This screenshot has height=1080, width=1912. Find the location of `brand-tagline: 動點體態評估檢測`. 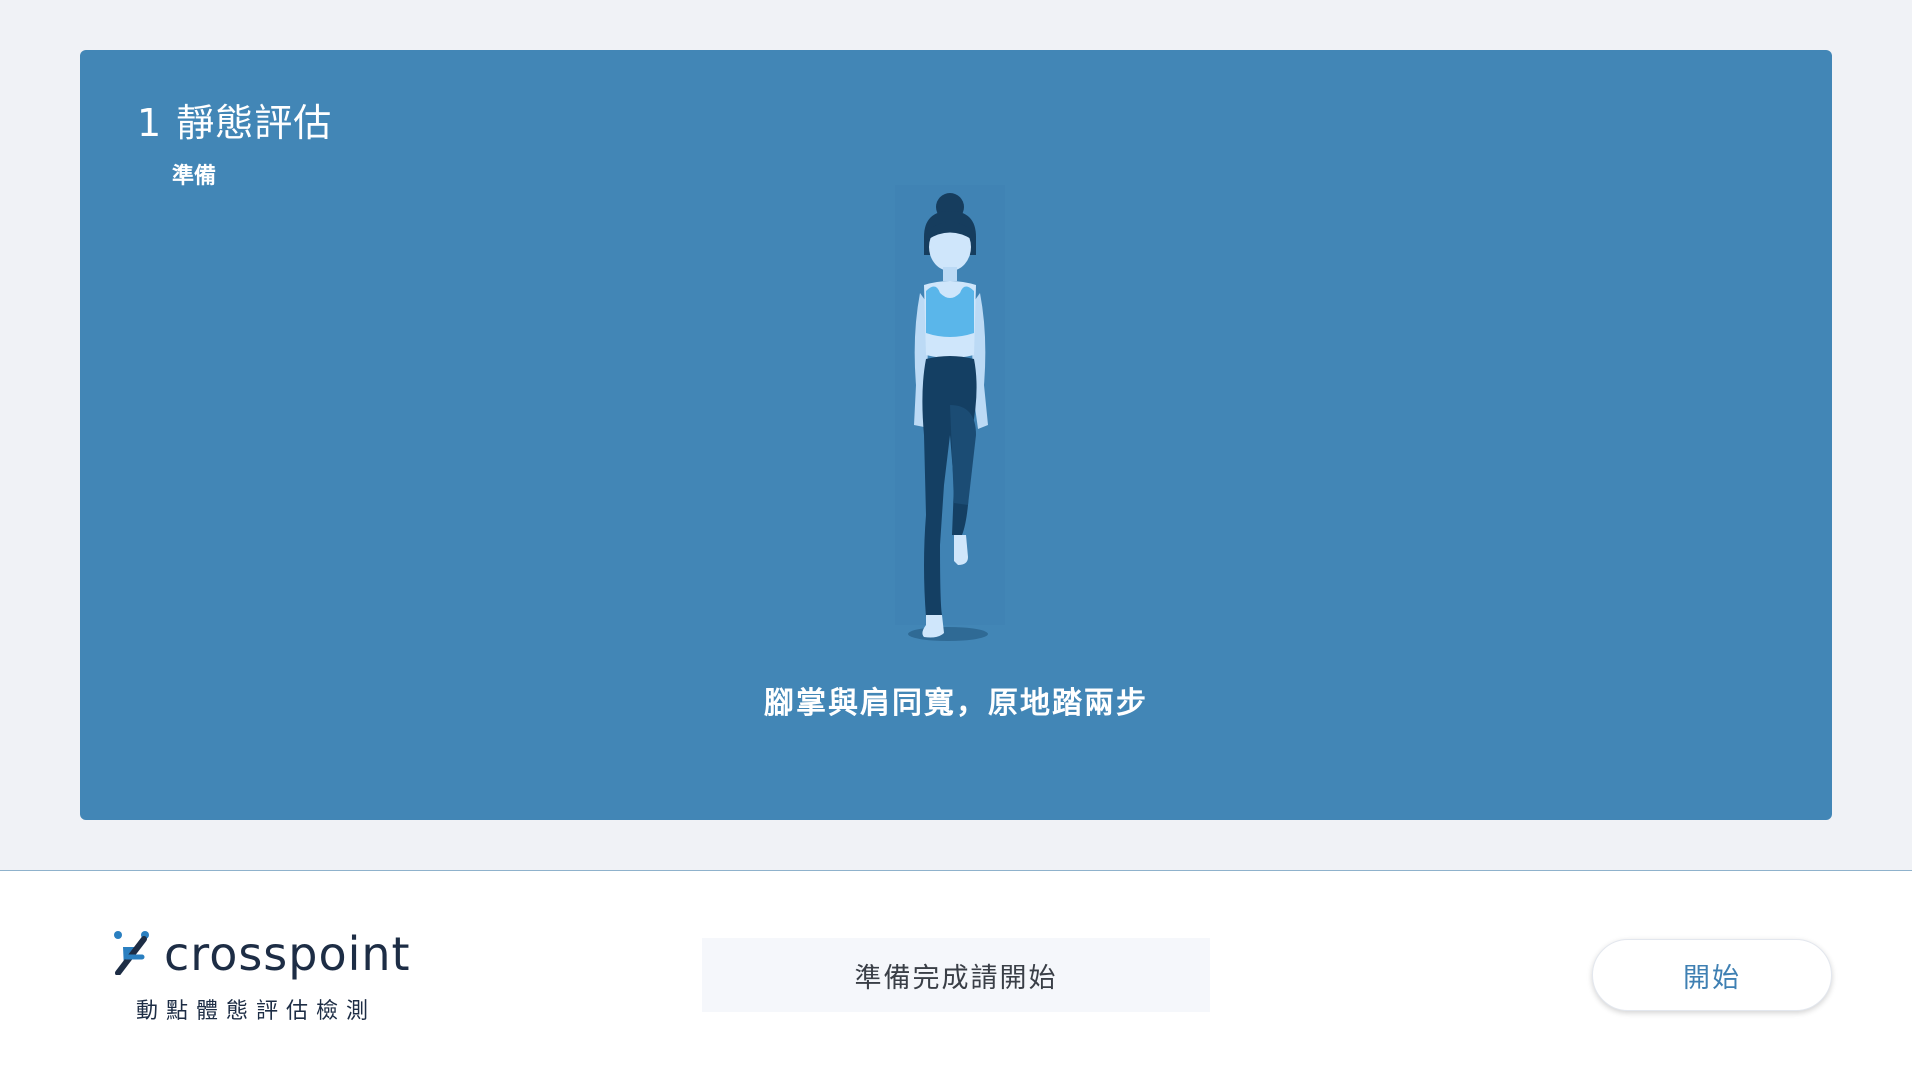

brand-tagline: 動點體態評估檢測 is located at coordinates (256, 1011).